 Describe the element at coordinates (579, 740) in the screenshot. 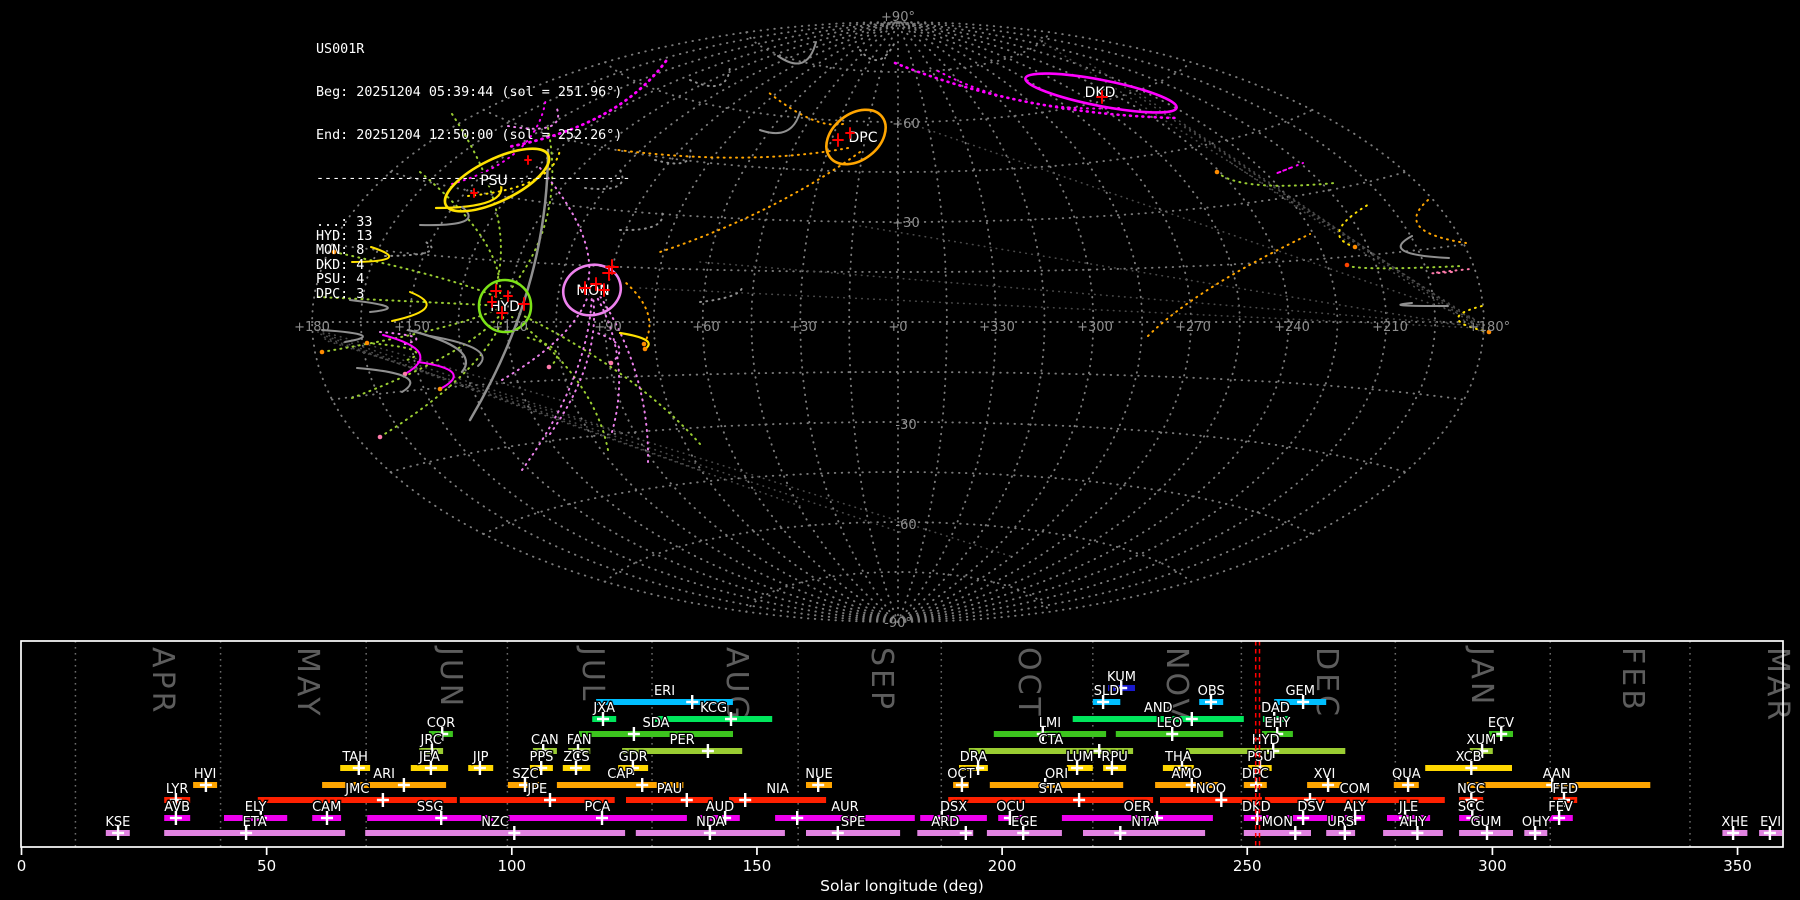

I see `bar-label-FAN: FAN` at that location.